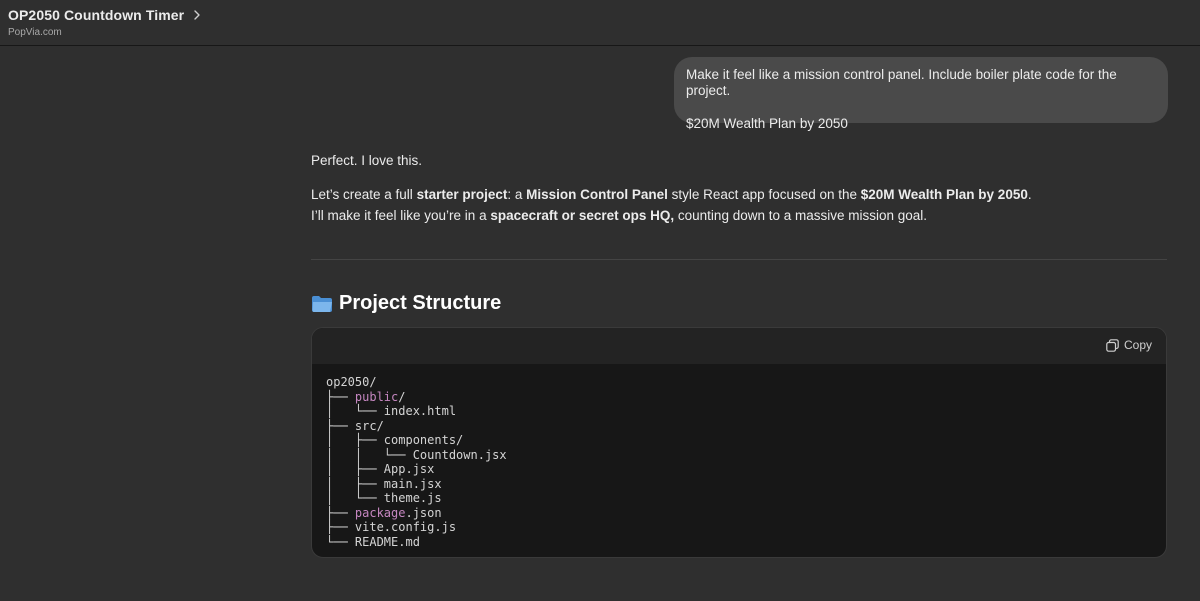 This screenshot has height=601, width=1200. I want to click on user-message-line: $20M Wealth Plan by 2050, so click(767, 123).